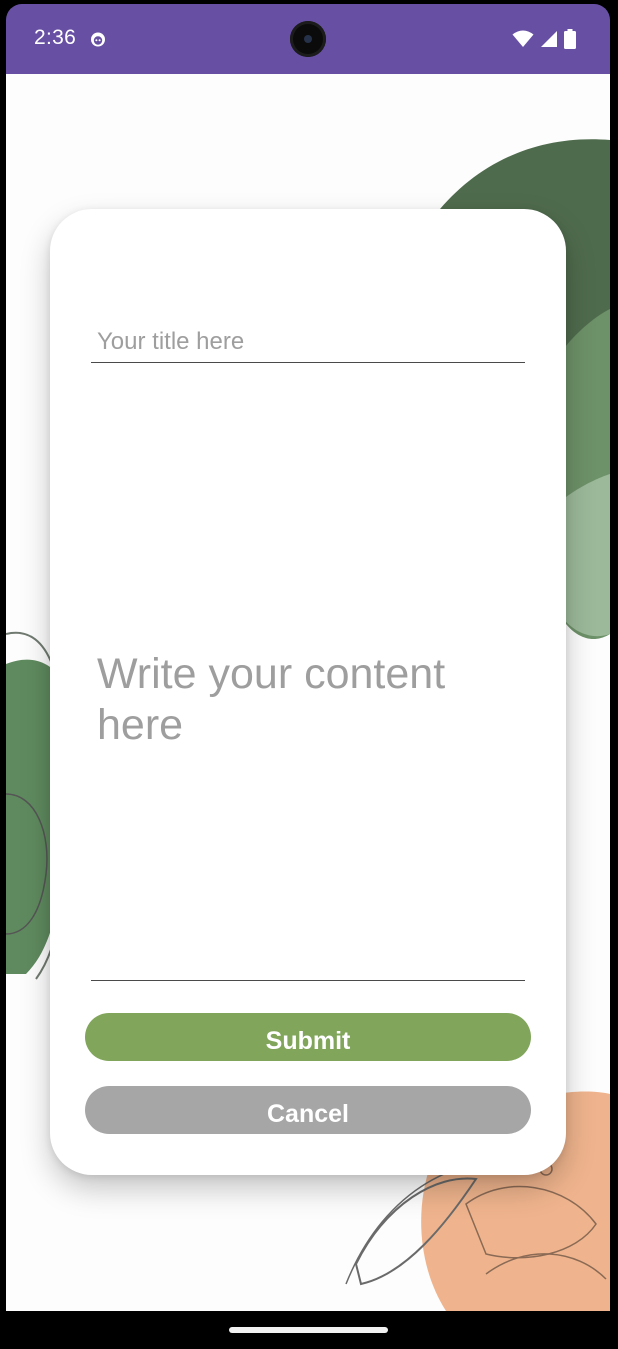 The image size is (618, 1349). I want to click on battery-icon, so click(570, 39).